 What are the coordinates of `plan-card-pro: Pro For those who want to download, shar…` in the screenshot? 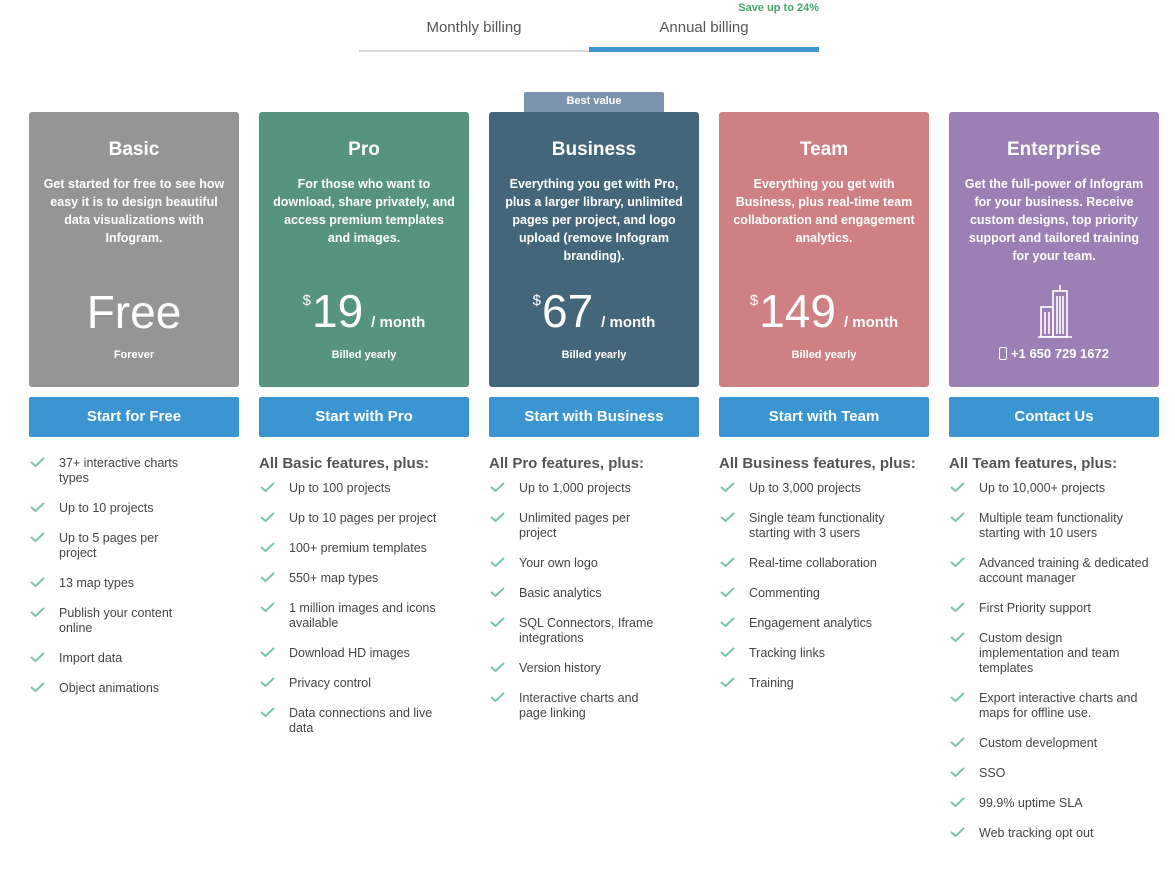 It's located at (364, 249).